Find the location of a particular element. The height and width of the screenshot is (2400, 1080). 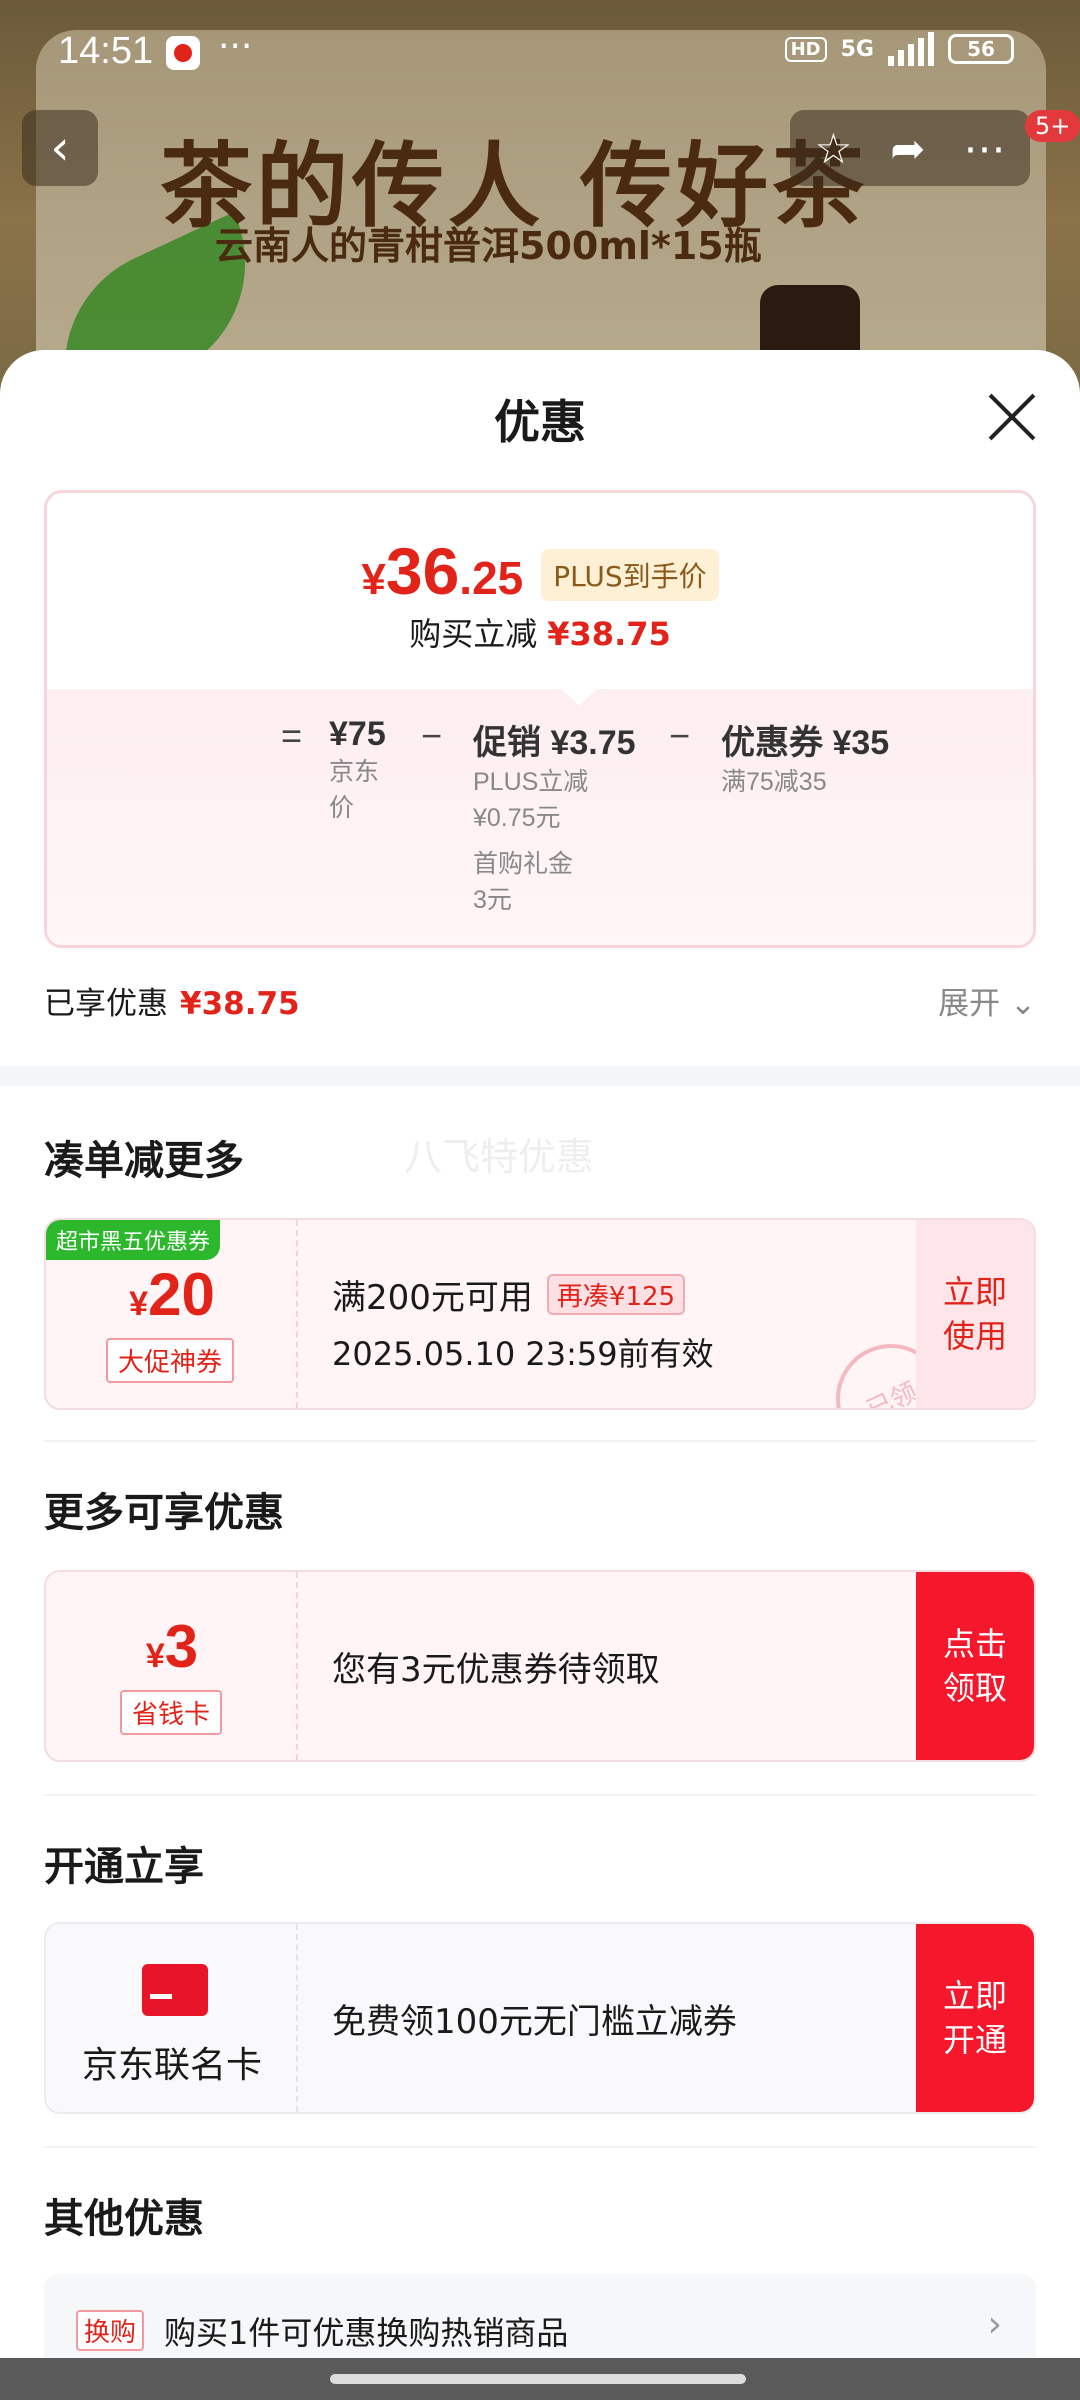

coupon-corner-label: 超市黑五优惠券 is located at coordinates (133, 1240).